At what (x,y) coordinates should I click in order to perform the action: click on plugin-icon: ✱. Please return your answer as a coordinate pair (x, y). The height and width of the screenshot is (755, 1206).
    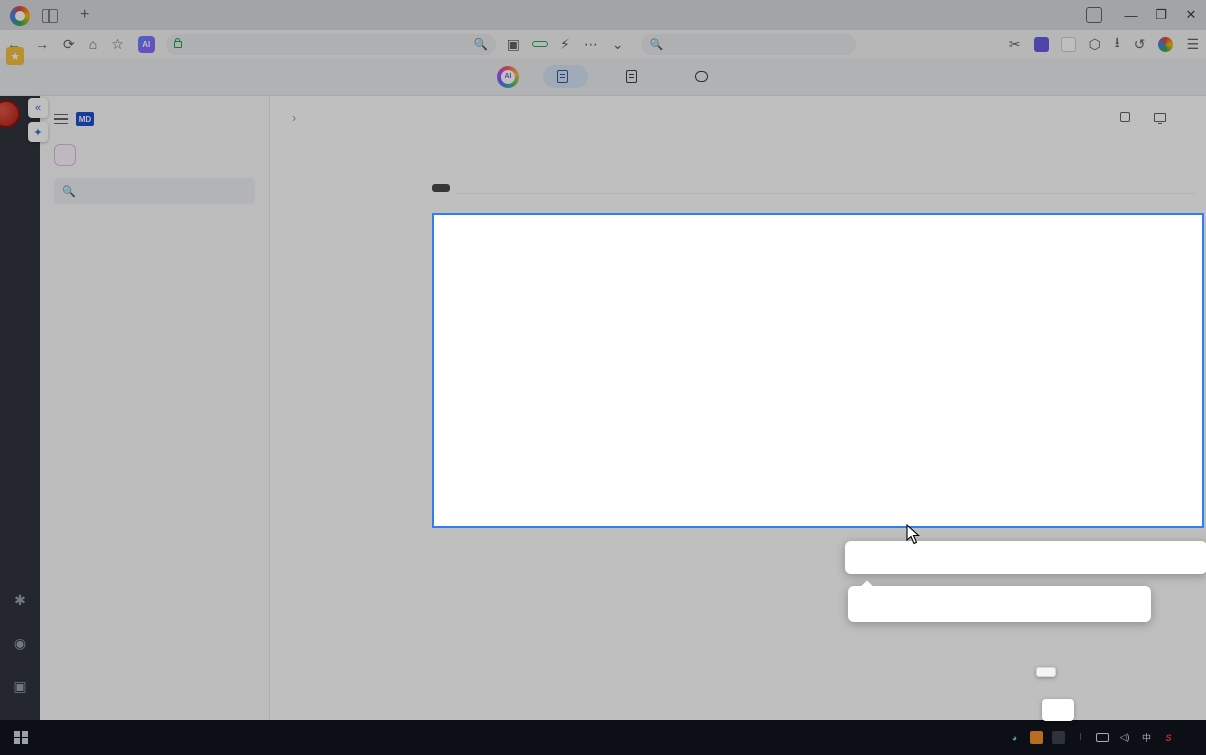
    Looking at the image, I should click on (20, 600).